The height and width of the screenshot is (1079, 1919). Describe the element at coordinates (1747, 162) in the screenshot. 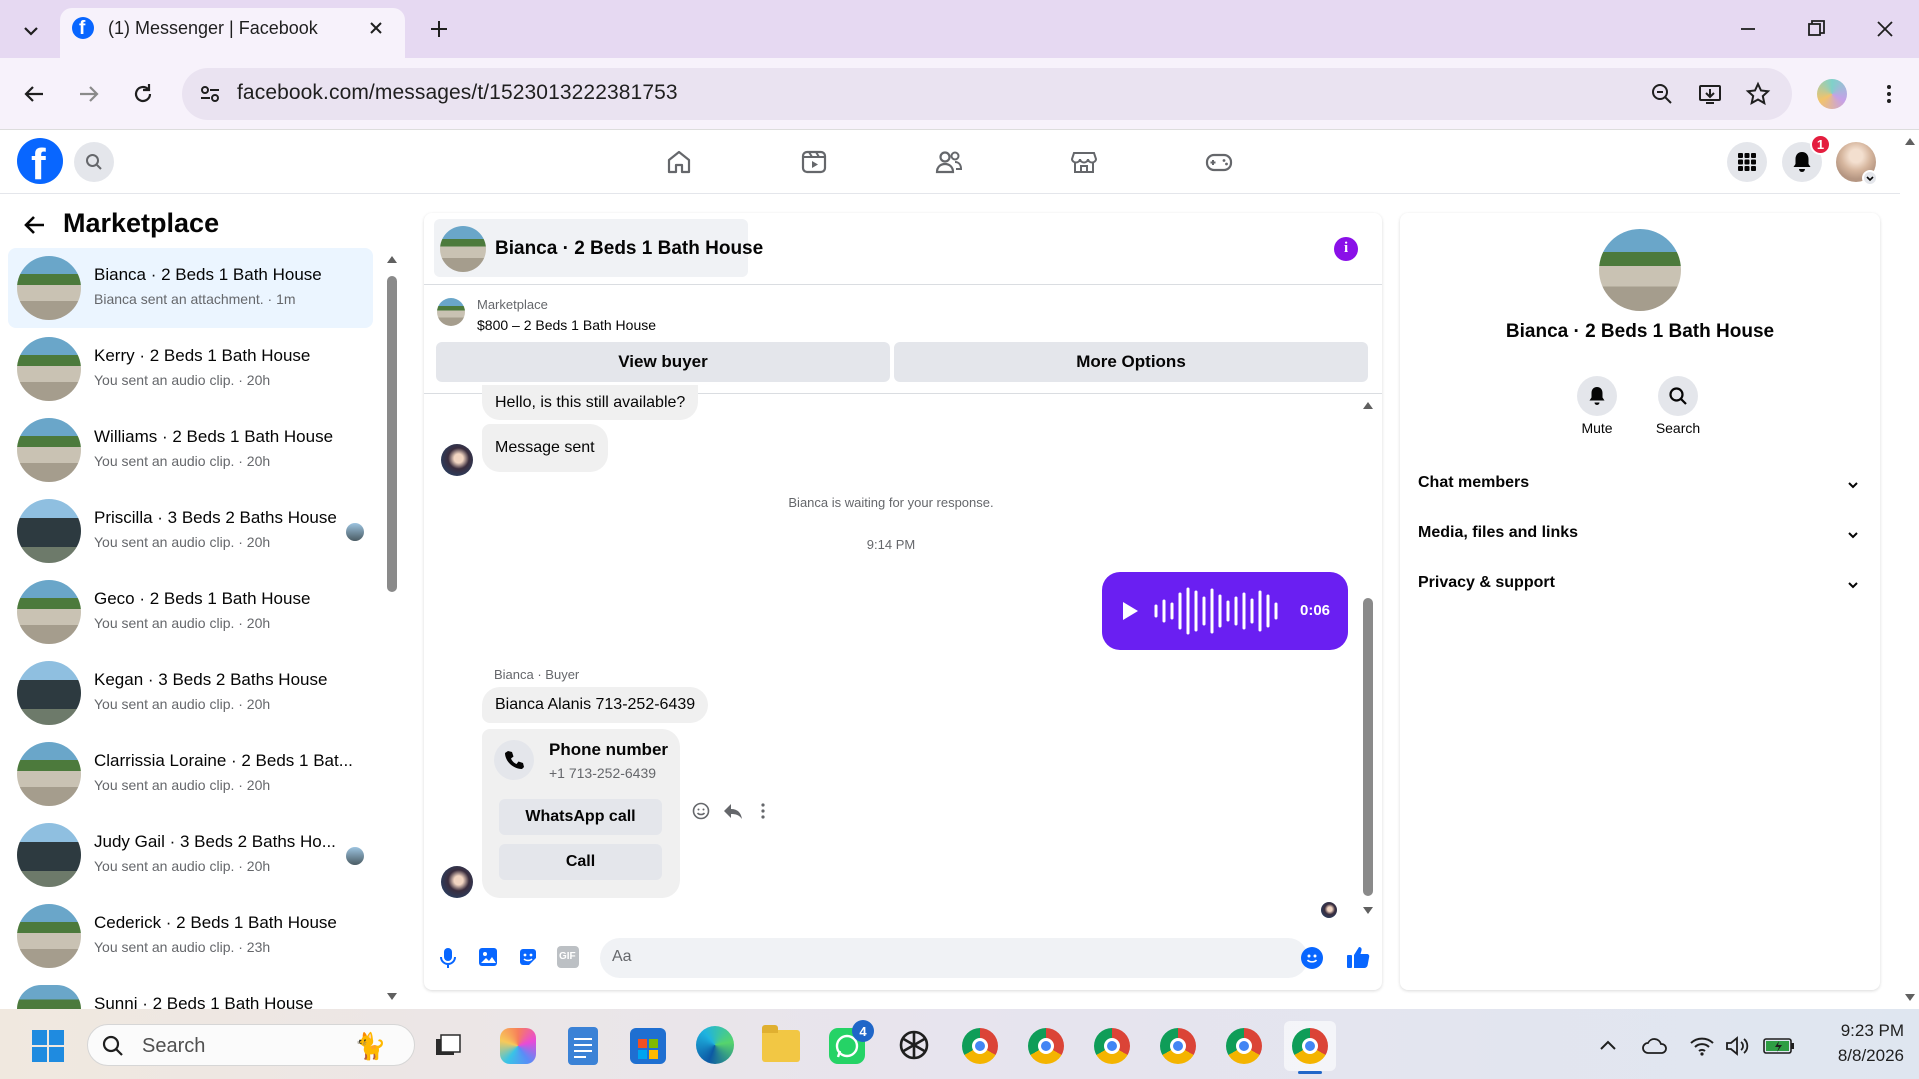

I see `menu-grid-icon` at that location.